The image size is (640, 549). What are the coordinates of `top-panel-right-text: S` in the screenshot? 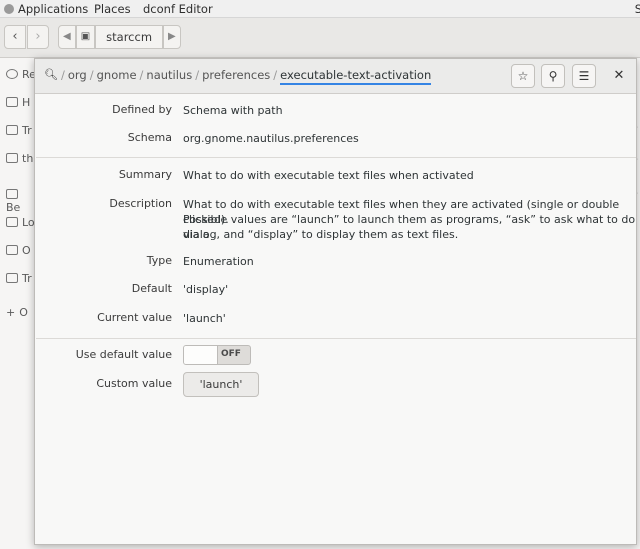 It's located at (637, 9).